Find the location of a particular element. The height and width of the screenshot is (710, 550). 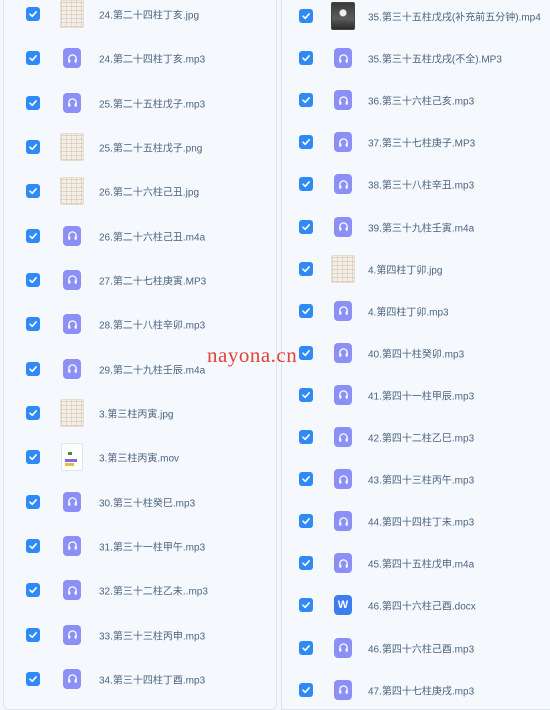

file-row: 28.第二十八柱辛卯.mp3 is located at coordinates (140, 324).